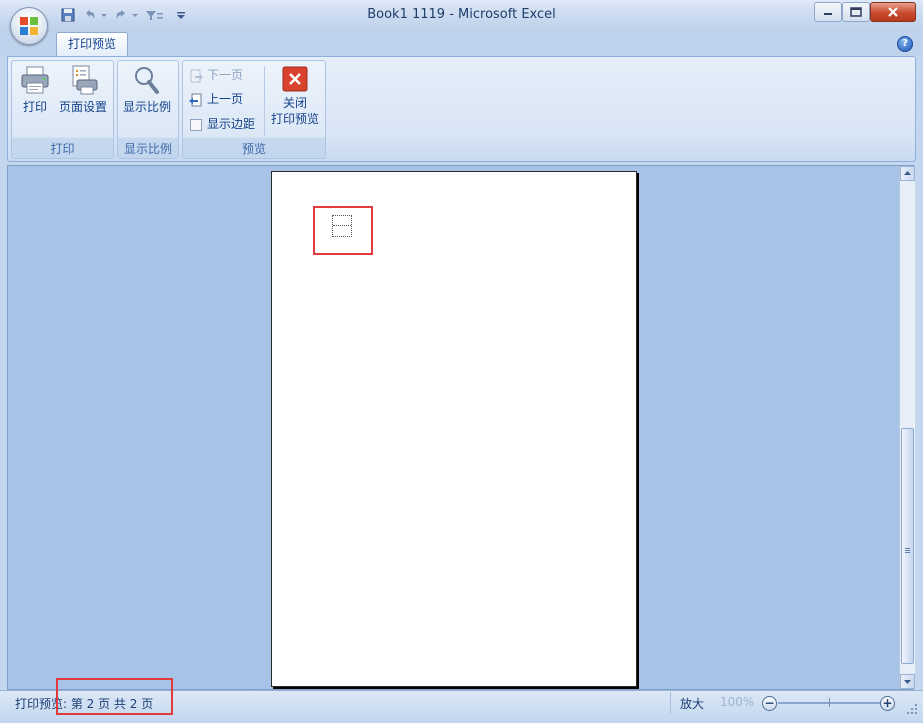 This screenshot has height=723, width=923. Describe the element at coordinates (461, 44) in the screenshot. I see `ribbon-tab-strip` at that location.